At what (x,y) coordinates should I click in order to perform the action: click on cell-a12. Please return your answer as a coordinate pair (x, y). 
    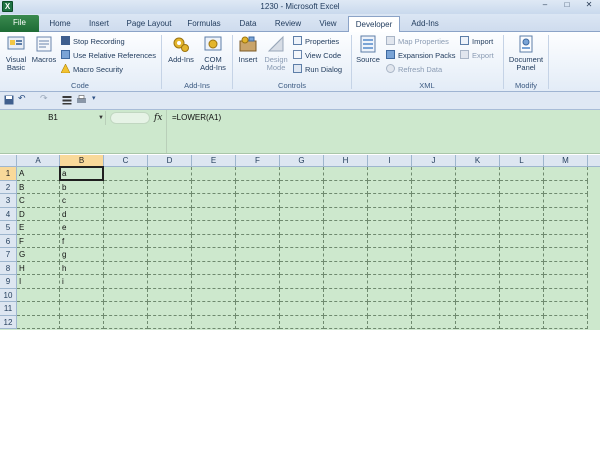
    Looking at the image, I should click on (38, 322).